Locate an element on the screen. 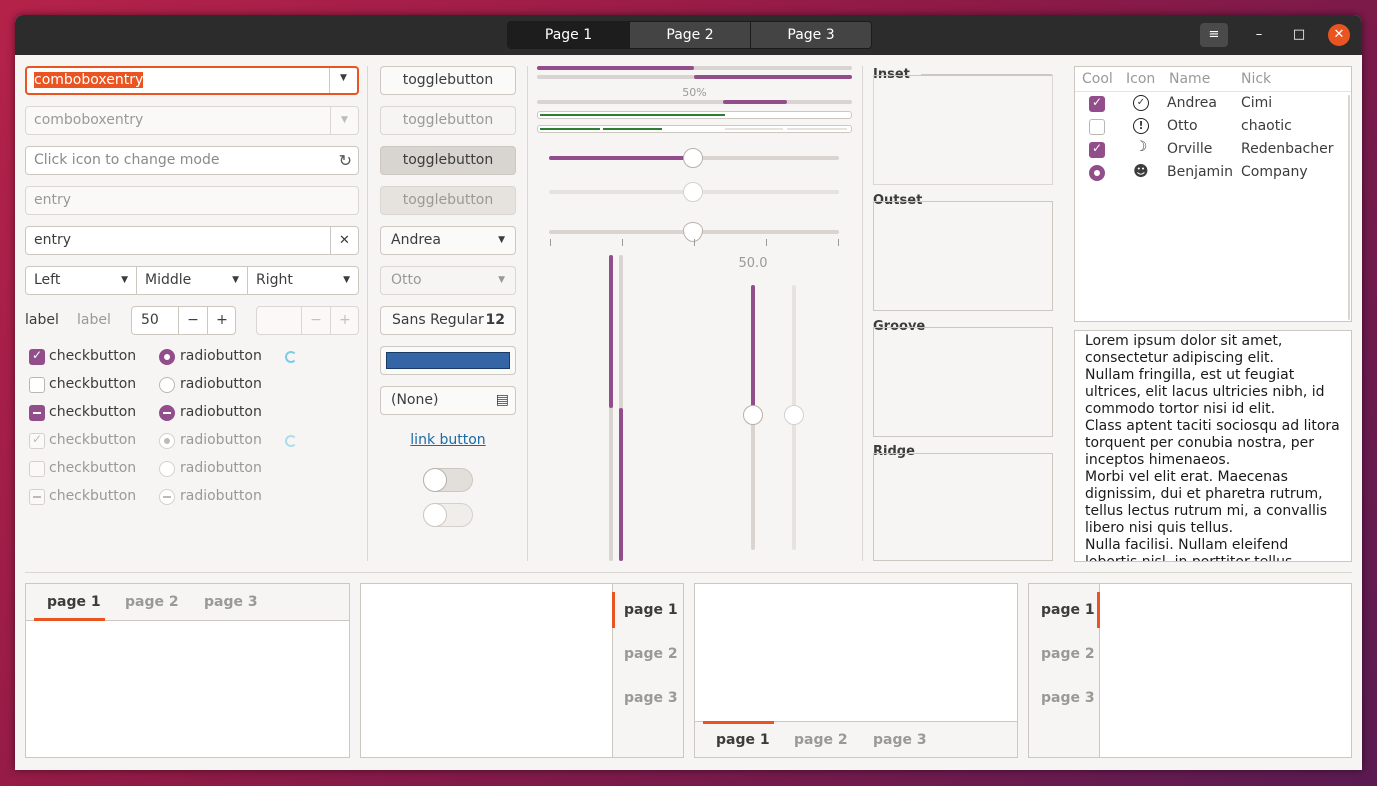 The height and width of the screenshot is (786, 1377). combo-otto-label: Otto is located at coordinates (406, 280).